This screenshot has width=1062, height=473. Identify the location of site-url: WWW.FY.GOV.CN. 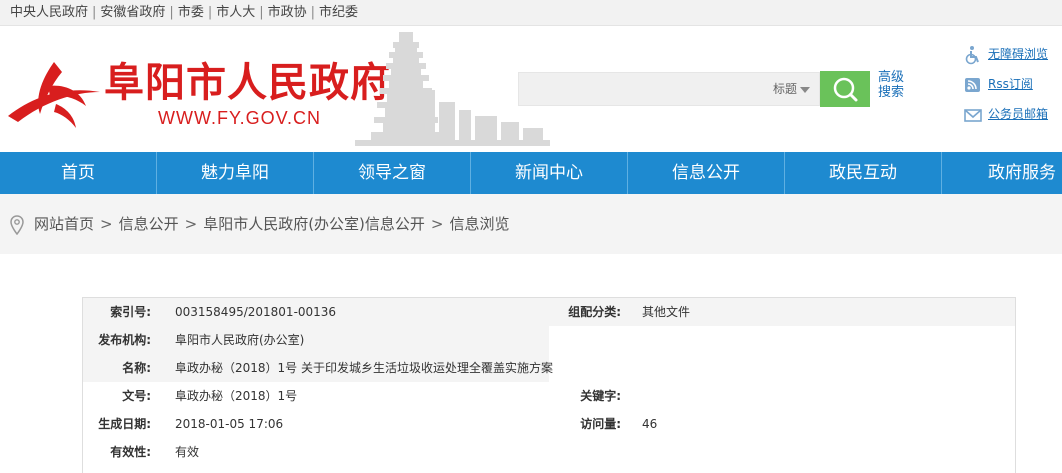
(240, 118).